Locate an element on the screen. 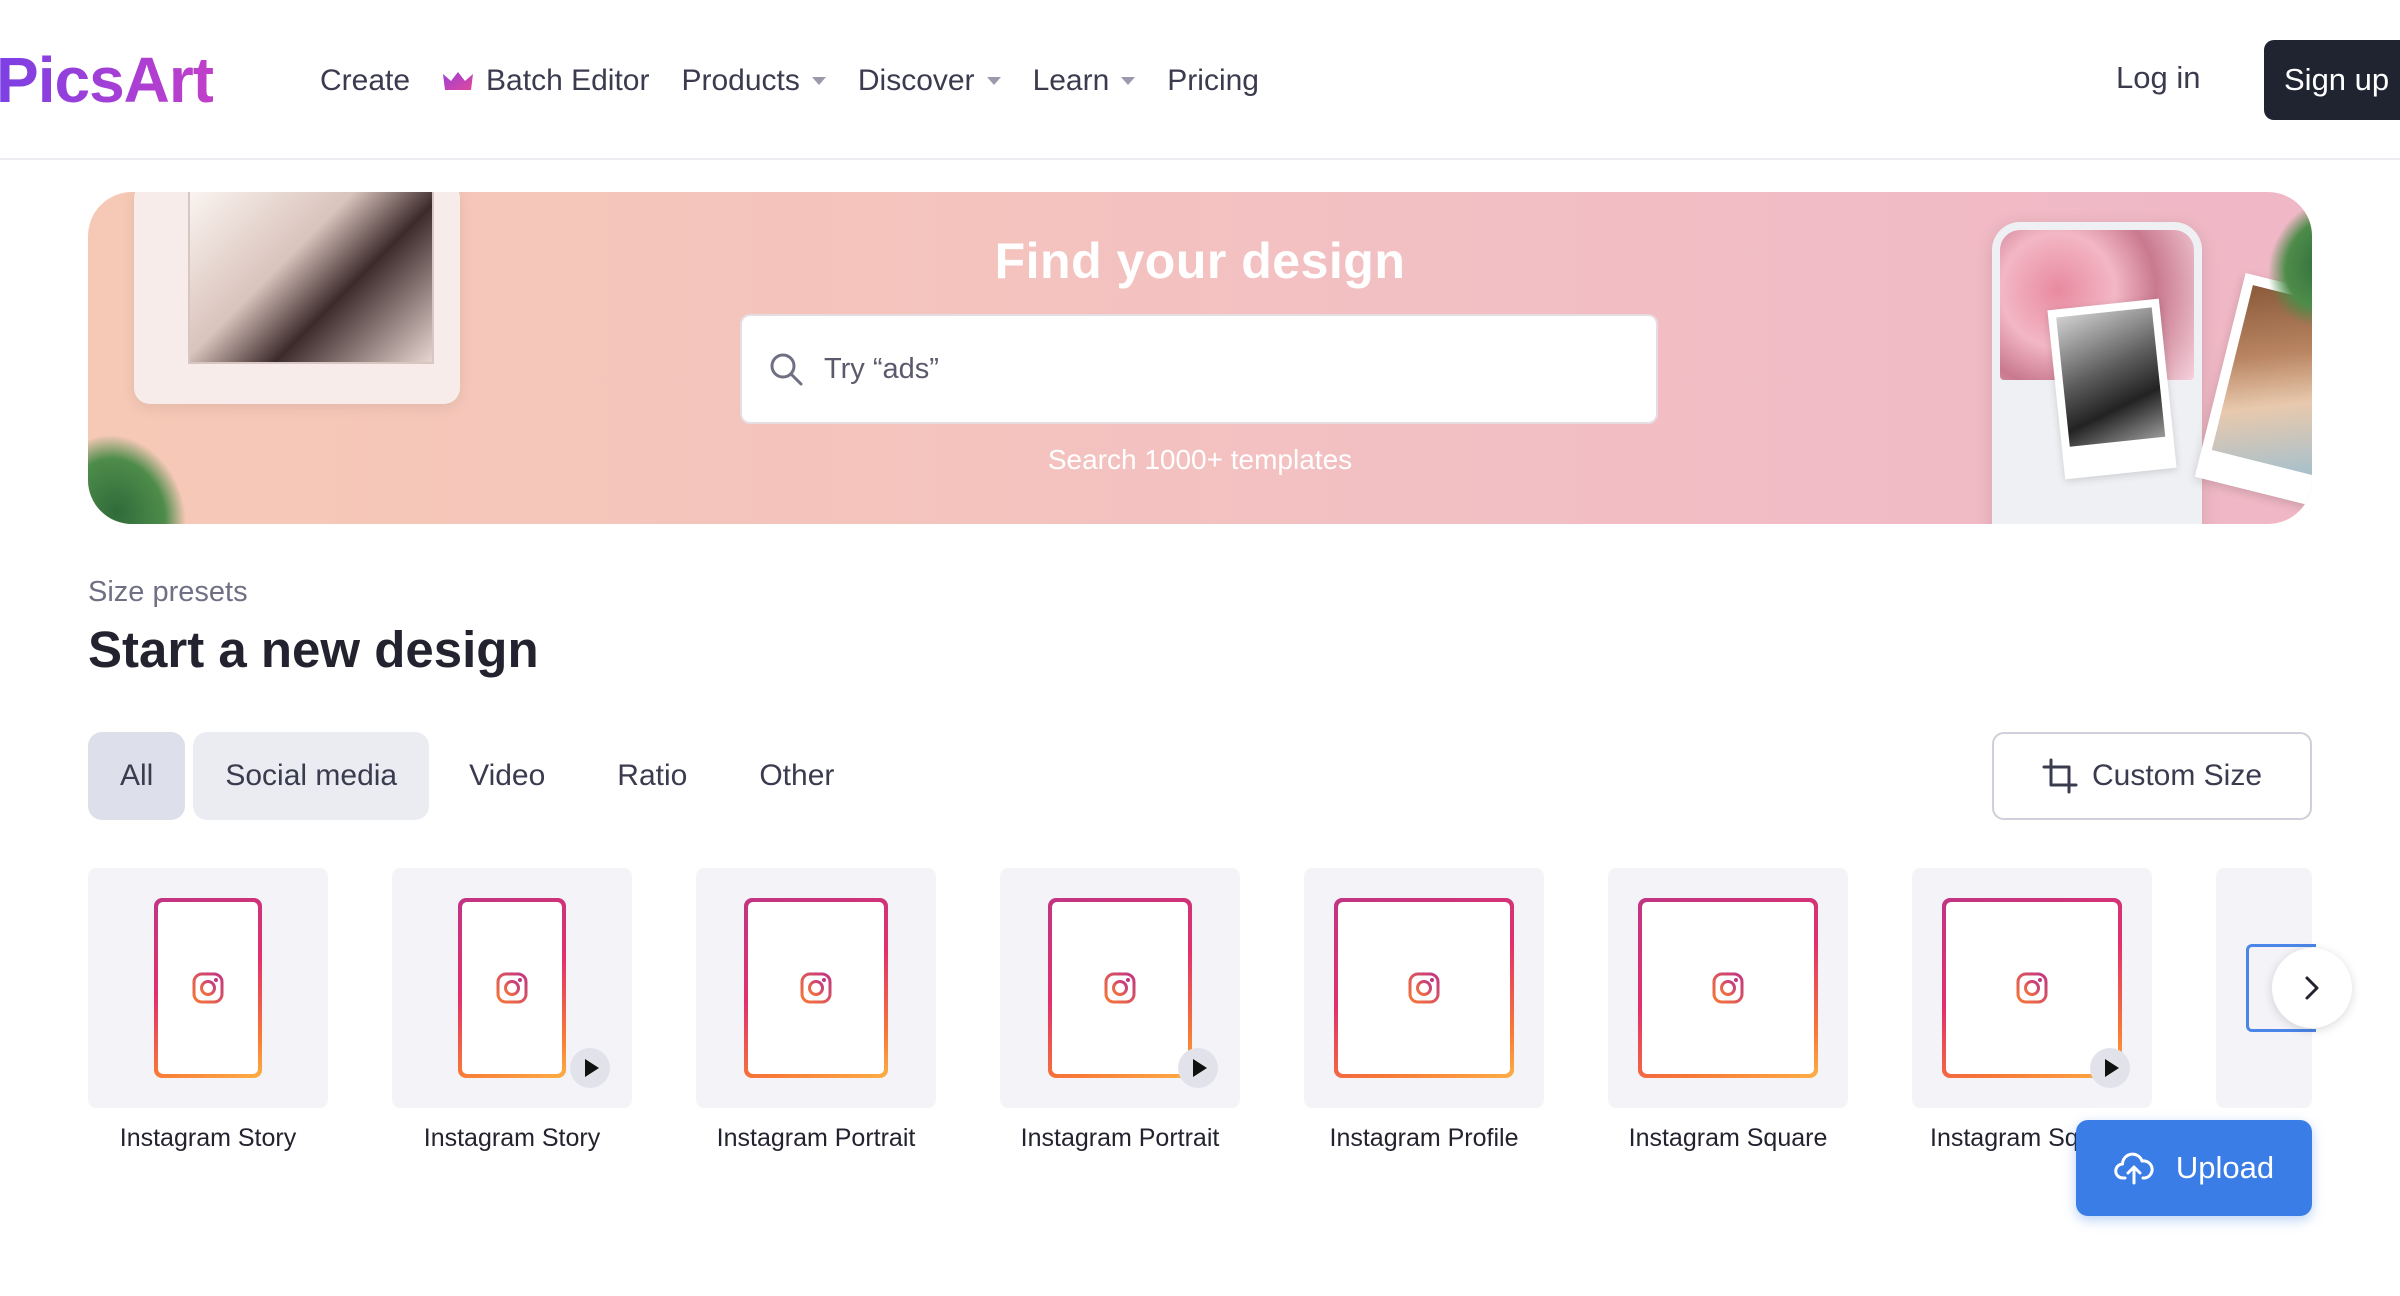 Image resolution: width=2400 pixels, height=1296 pixels. login-link: Log in is located at coordinates (2158, 78).